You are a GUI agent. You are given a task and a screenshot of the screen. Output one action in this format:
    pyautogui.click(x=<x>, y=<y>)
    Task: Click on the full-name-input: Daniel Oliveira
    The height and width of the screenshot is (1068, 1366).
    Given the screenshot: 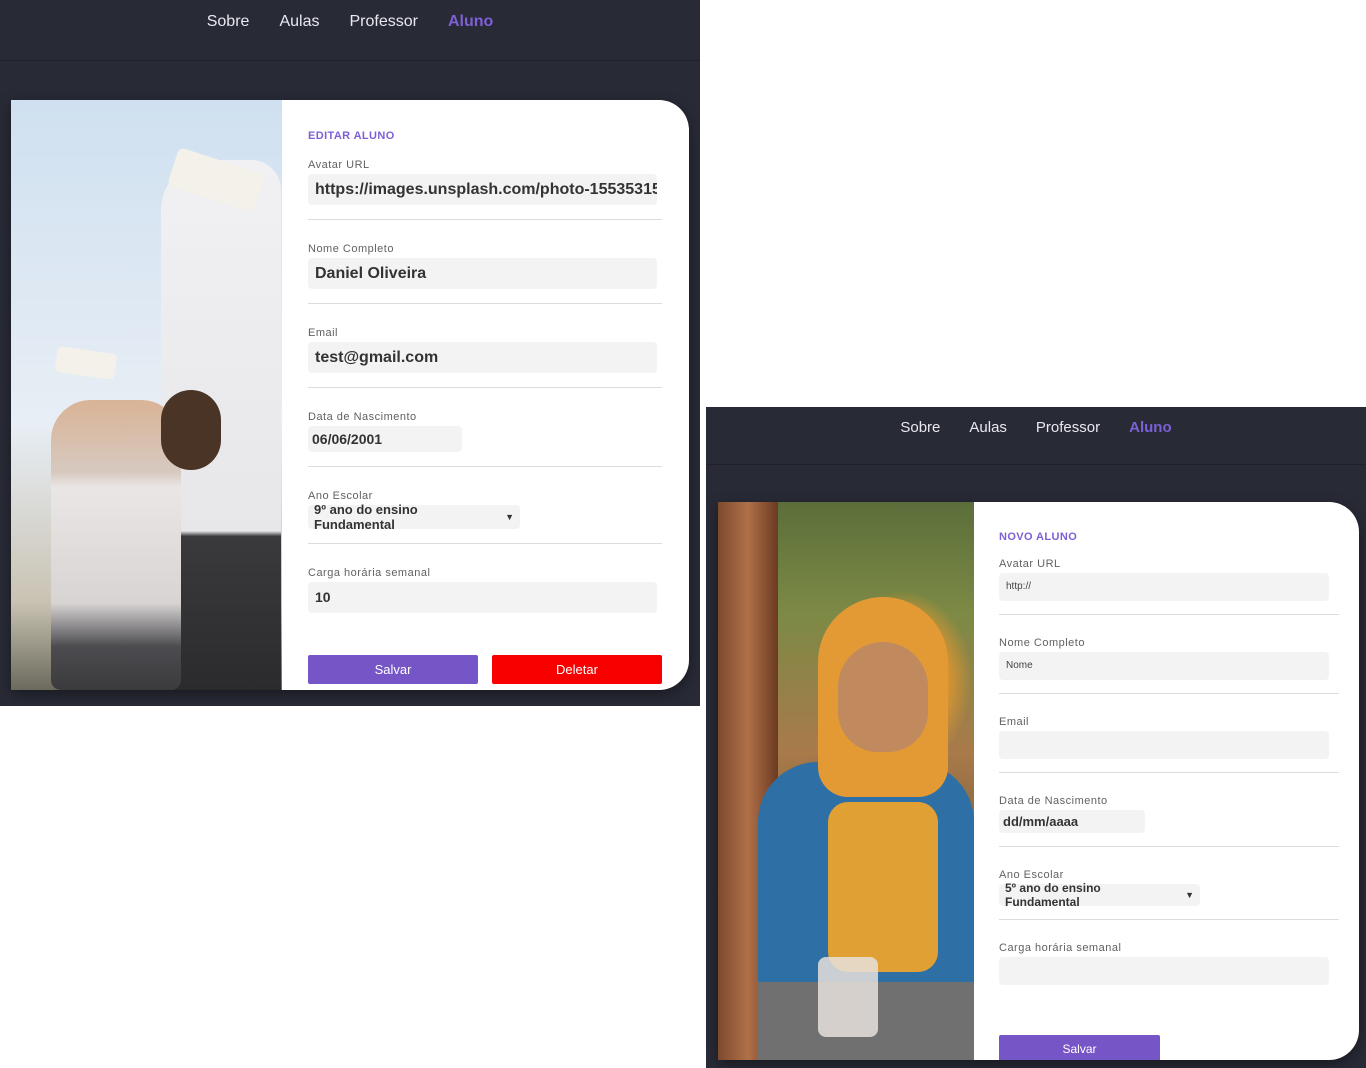 What is the action you would take?
    pyautogui.click(x=482, y=273)
    